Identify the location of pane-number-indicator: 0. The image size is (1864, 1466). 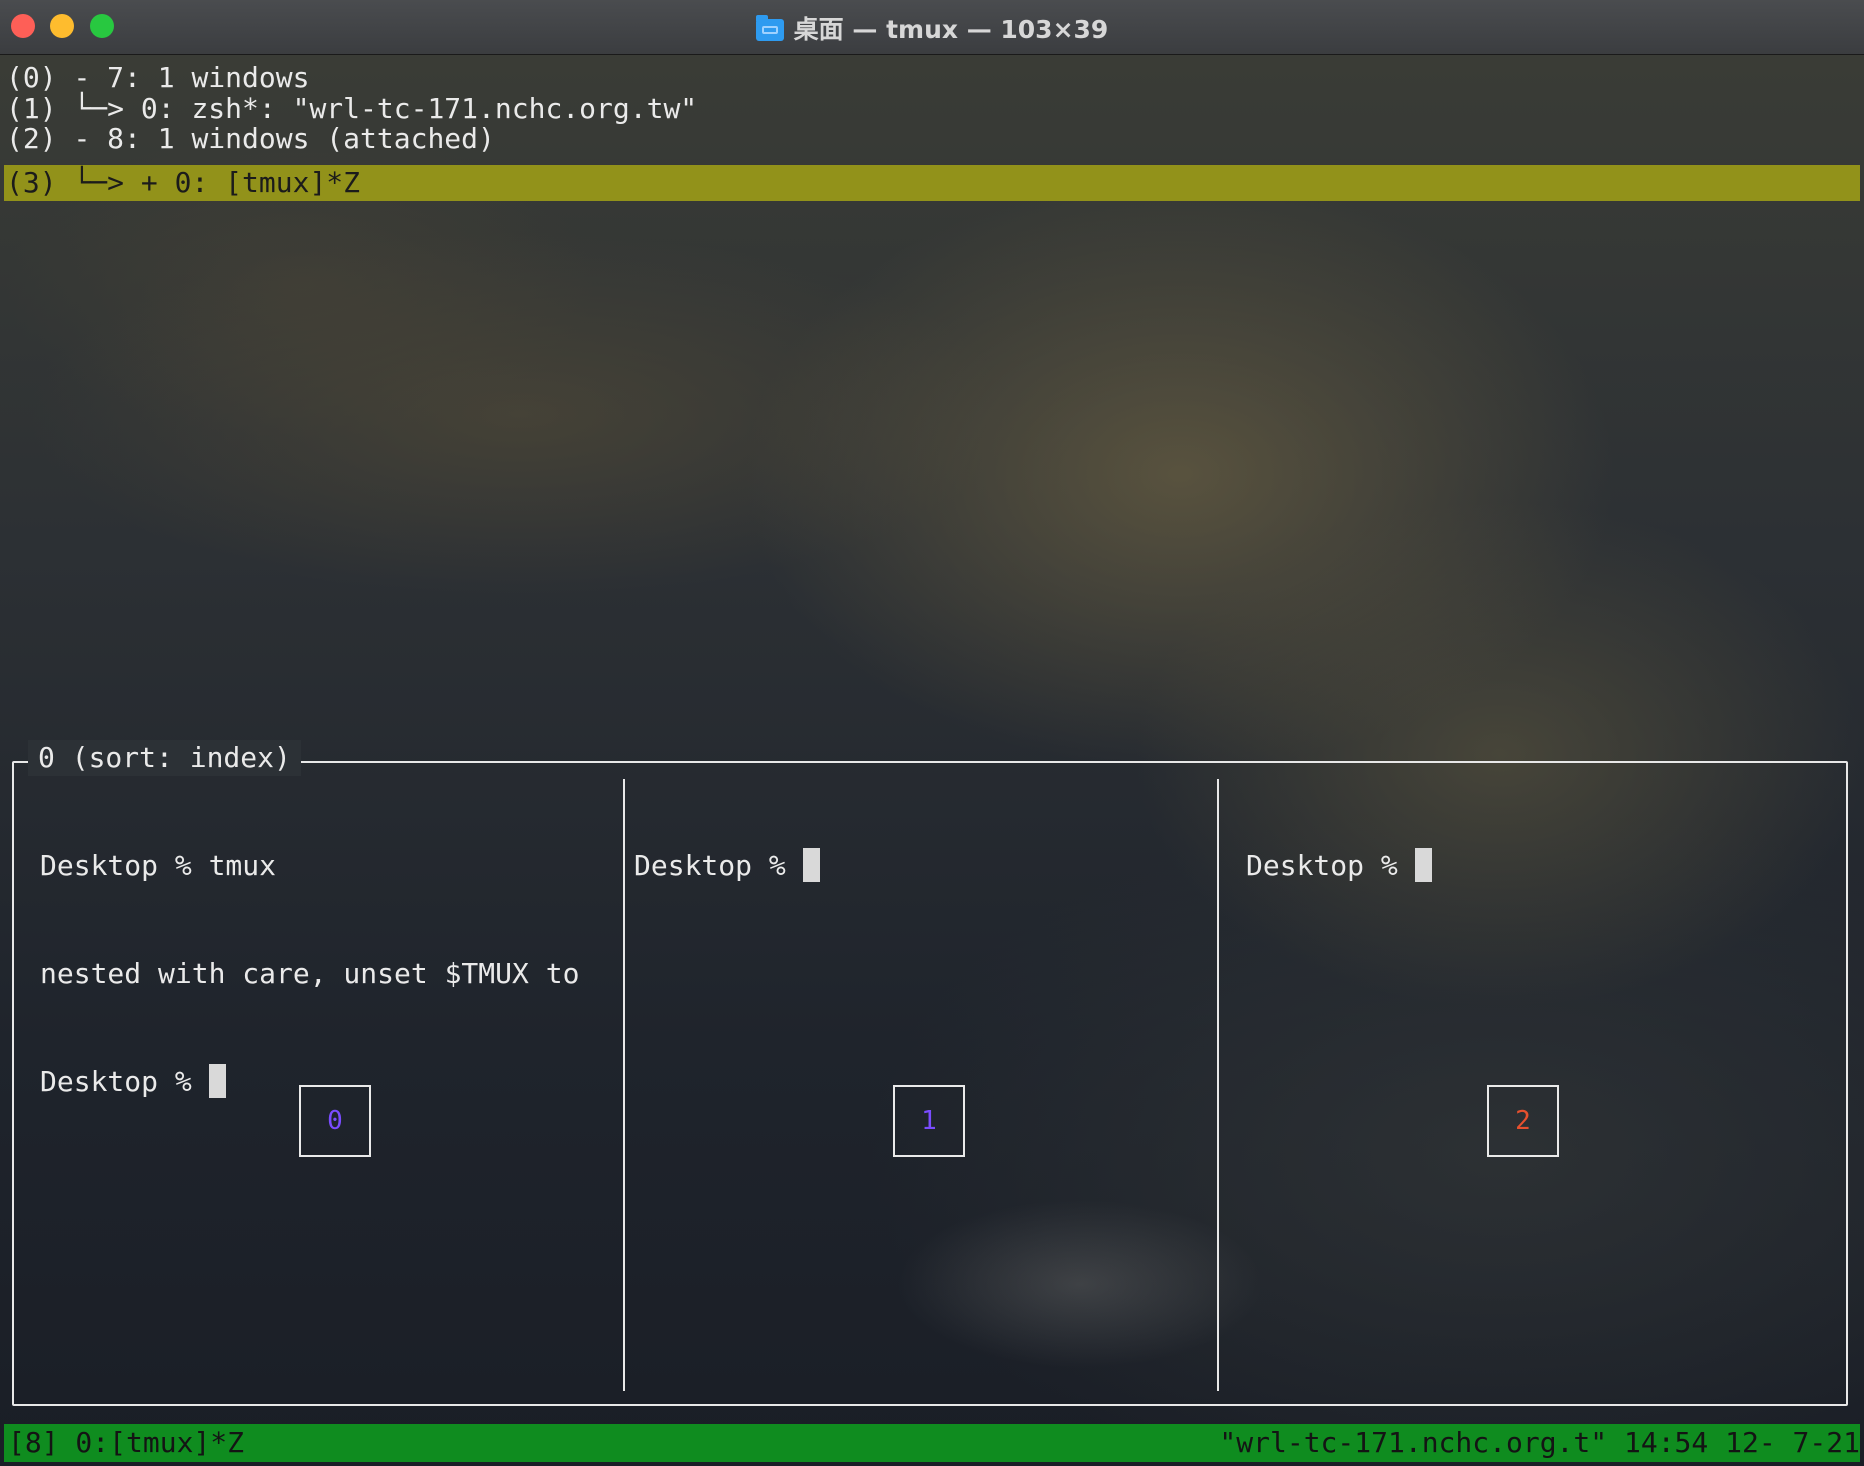
(335, 1121).